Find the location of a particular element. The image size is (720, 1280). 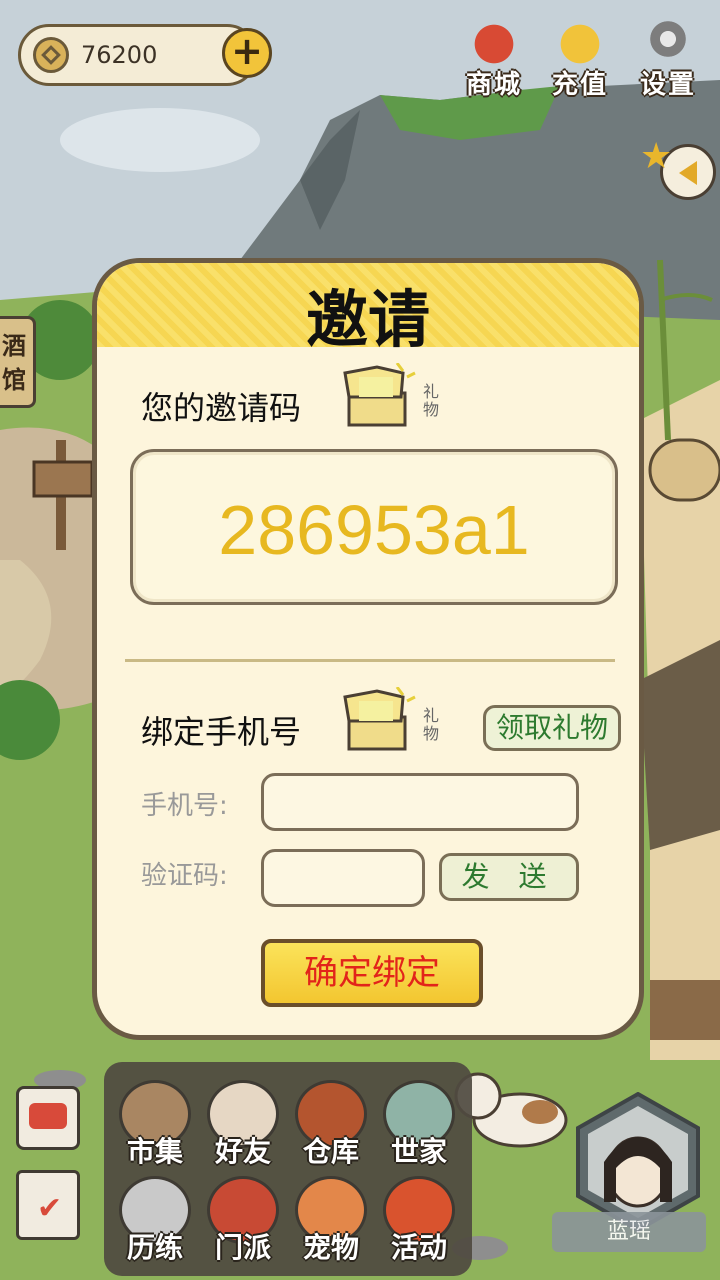

menu-label: 活动 is located at coordinates (418, 1247).